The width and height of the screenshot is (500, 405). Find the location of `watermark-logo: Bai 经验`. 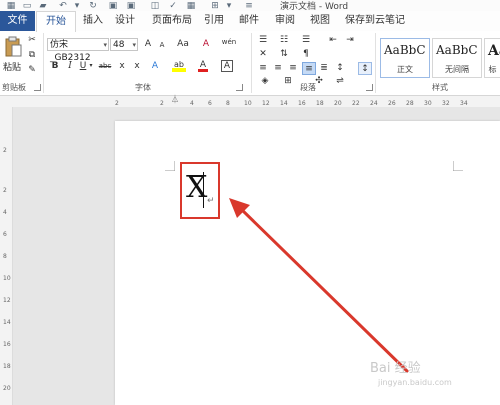

watermark-logo: Bai 经验 is located at coordinates (395, 368).